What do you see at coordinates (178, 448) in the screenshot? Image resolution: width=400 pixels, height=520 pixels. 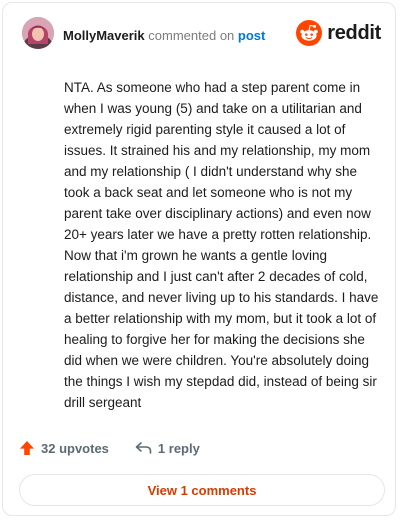 I see `replies-count: 1 reply` at bounding box center [178, 448].